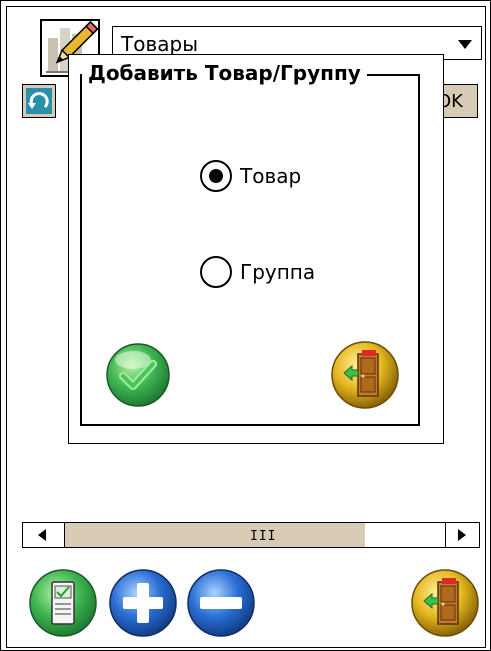 This screenshot has height=651, width=491. I want to click on scrollbar-grip: III, so click(263, 536).